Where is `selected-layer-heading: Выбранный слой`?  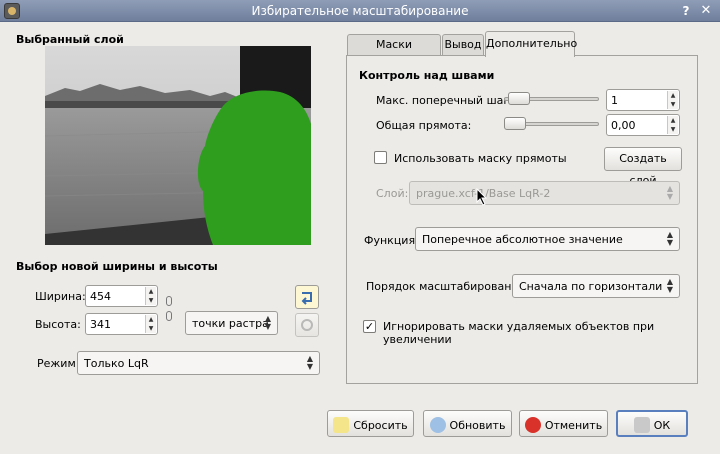 selected-layer-heading: Выбранный слой is located at coordinates (70, 39).